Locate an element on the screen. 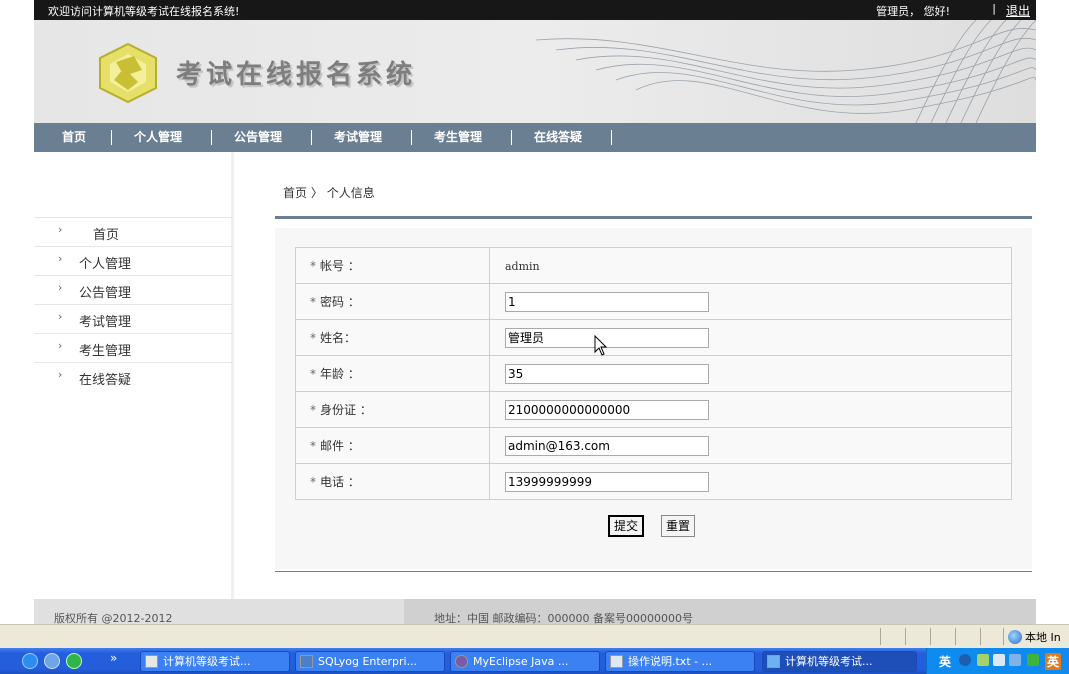  nav-notice: 公告管理 is located at coordinates (258, 137).